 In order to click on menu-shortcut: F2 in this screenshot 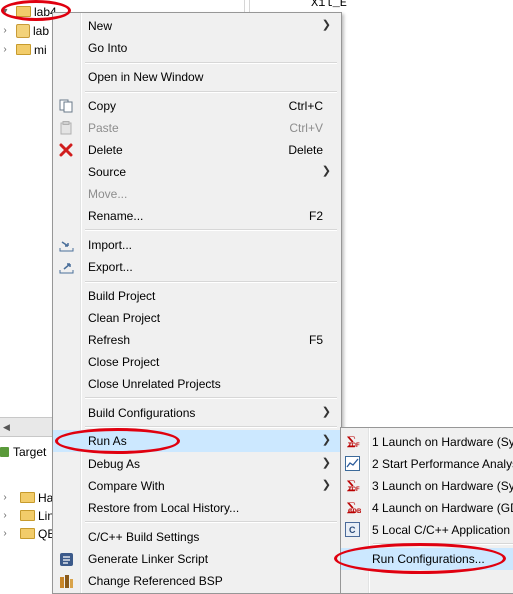, I will do `click(315, 216)`.